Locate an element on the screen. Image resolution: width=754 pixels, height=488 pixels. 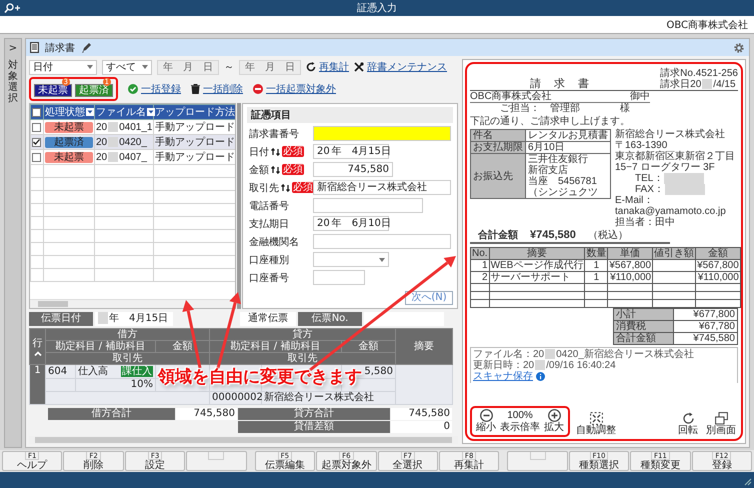
summary-label: 合計金額 is located at coordinates (644, 338).